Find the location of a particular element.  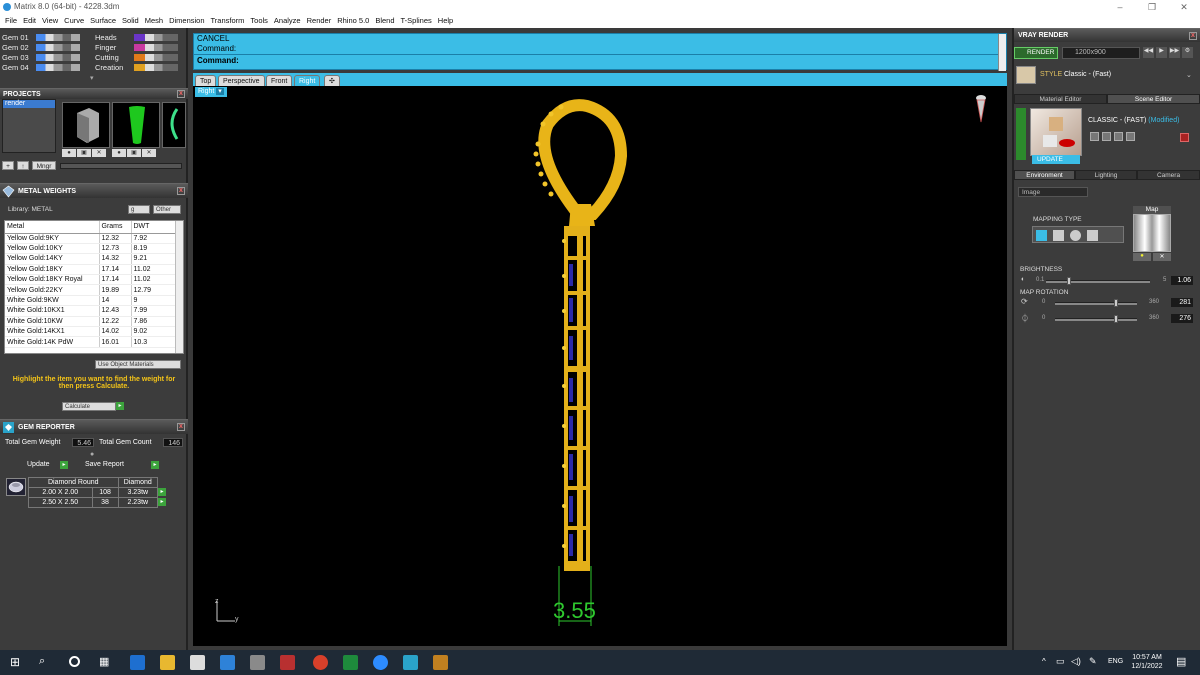

table-row: Yellow Gold:22KY 19.89 12.79 is located at coordinates (91, 290).